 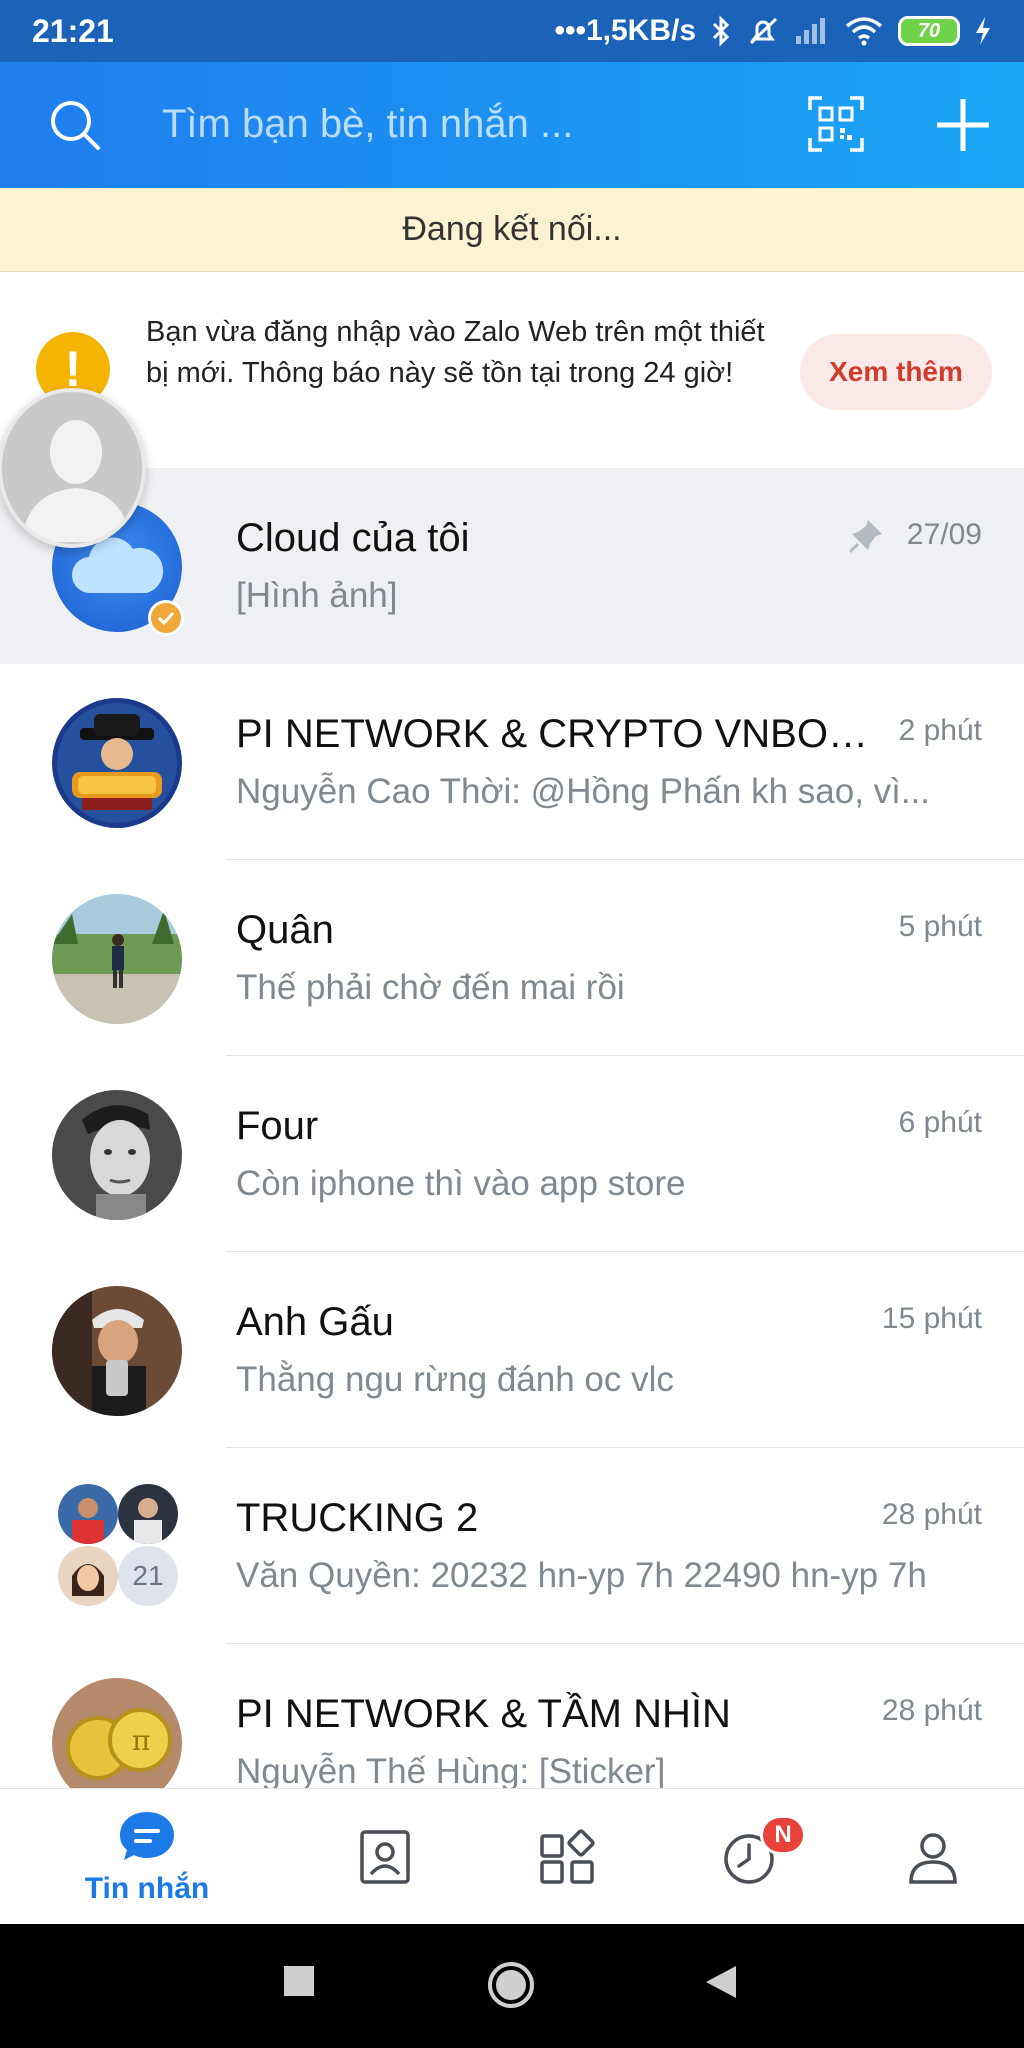 What do you see at coordinates (117, 1733) in the screenshot?
I see `avatar: π` at bounding box center [117, 1733].